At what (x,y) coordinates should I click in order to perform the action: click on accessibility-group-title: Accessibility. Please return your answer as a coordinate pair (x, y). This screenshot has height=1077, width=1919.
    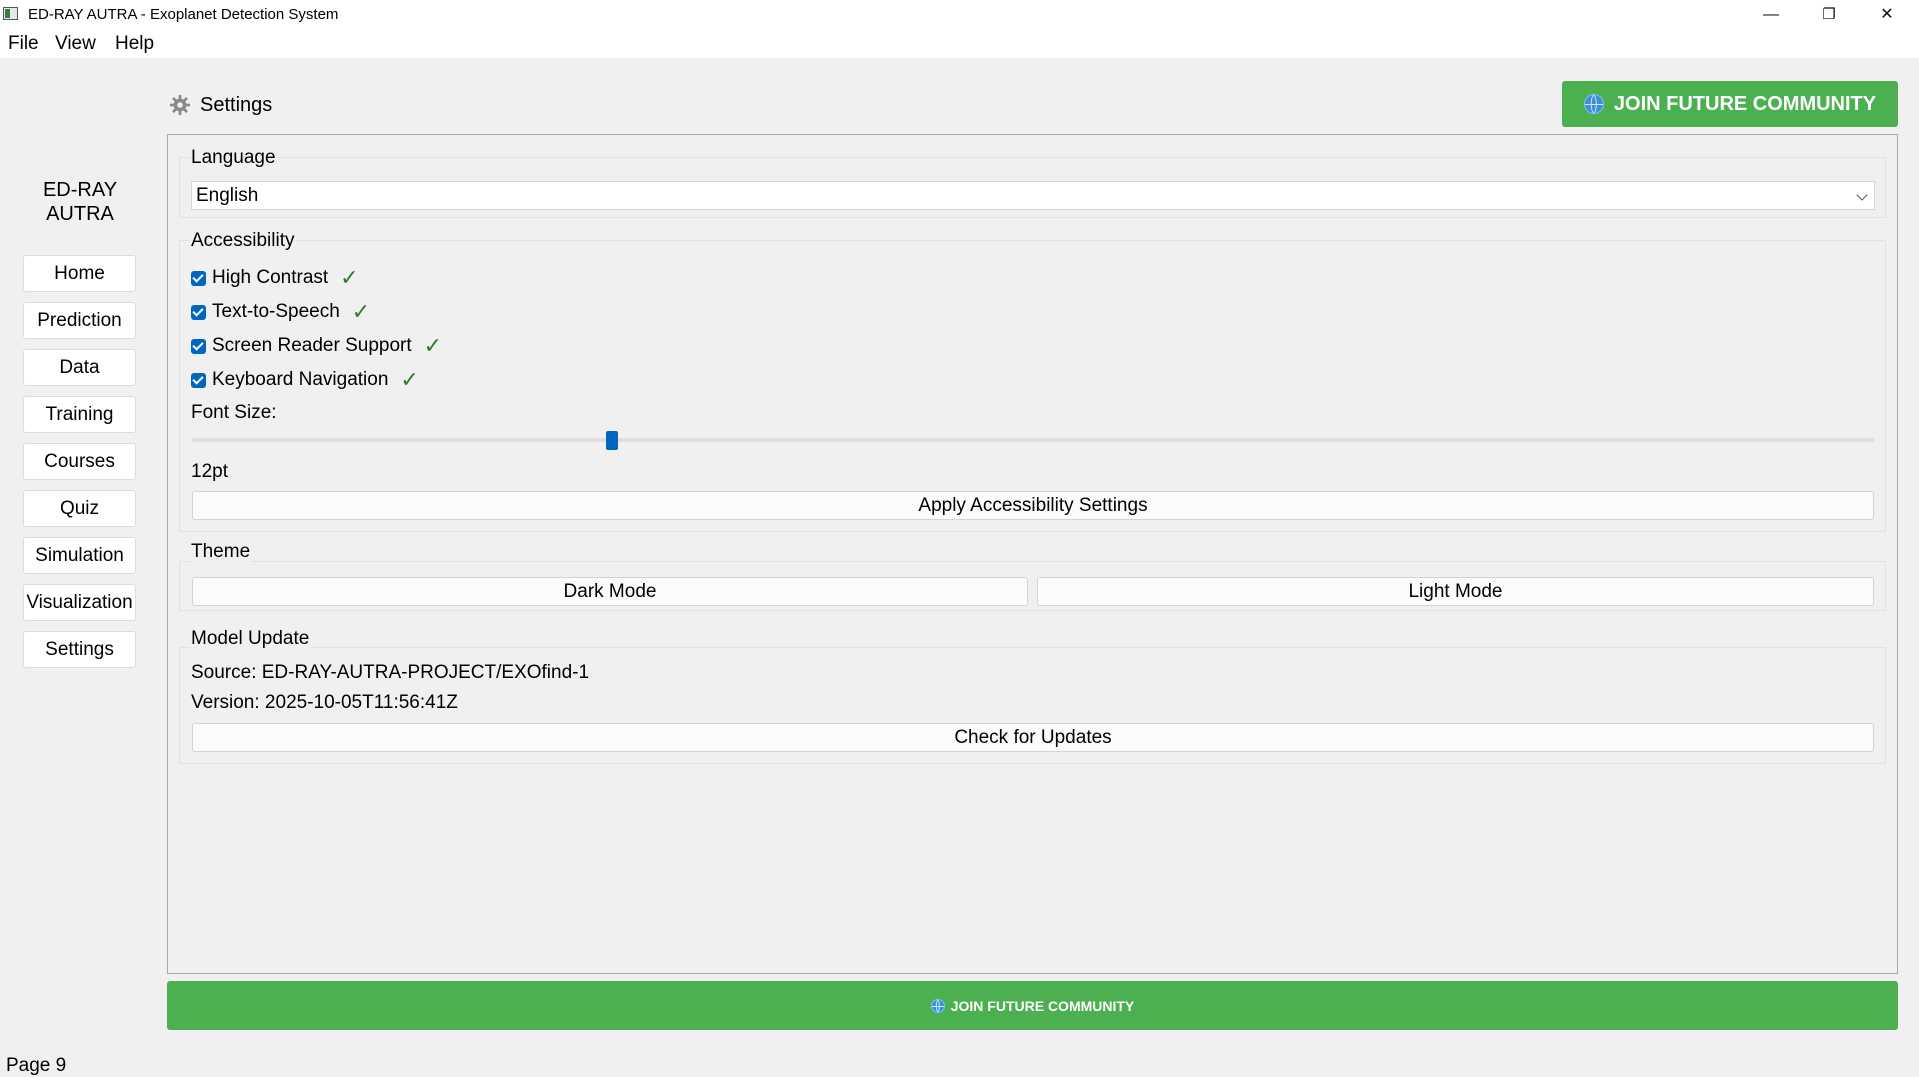
    Looking at the image, I should click on (243, 241).